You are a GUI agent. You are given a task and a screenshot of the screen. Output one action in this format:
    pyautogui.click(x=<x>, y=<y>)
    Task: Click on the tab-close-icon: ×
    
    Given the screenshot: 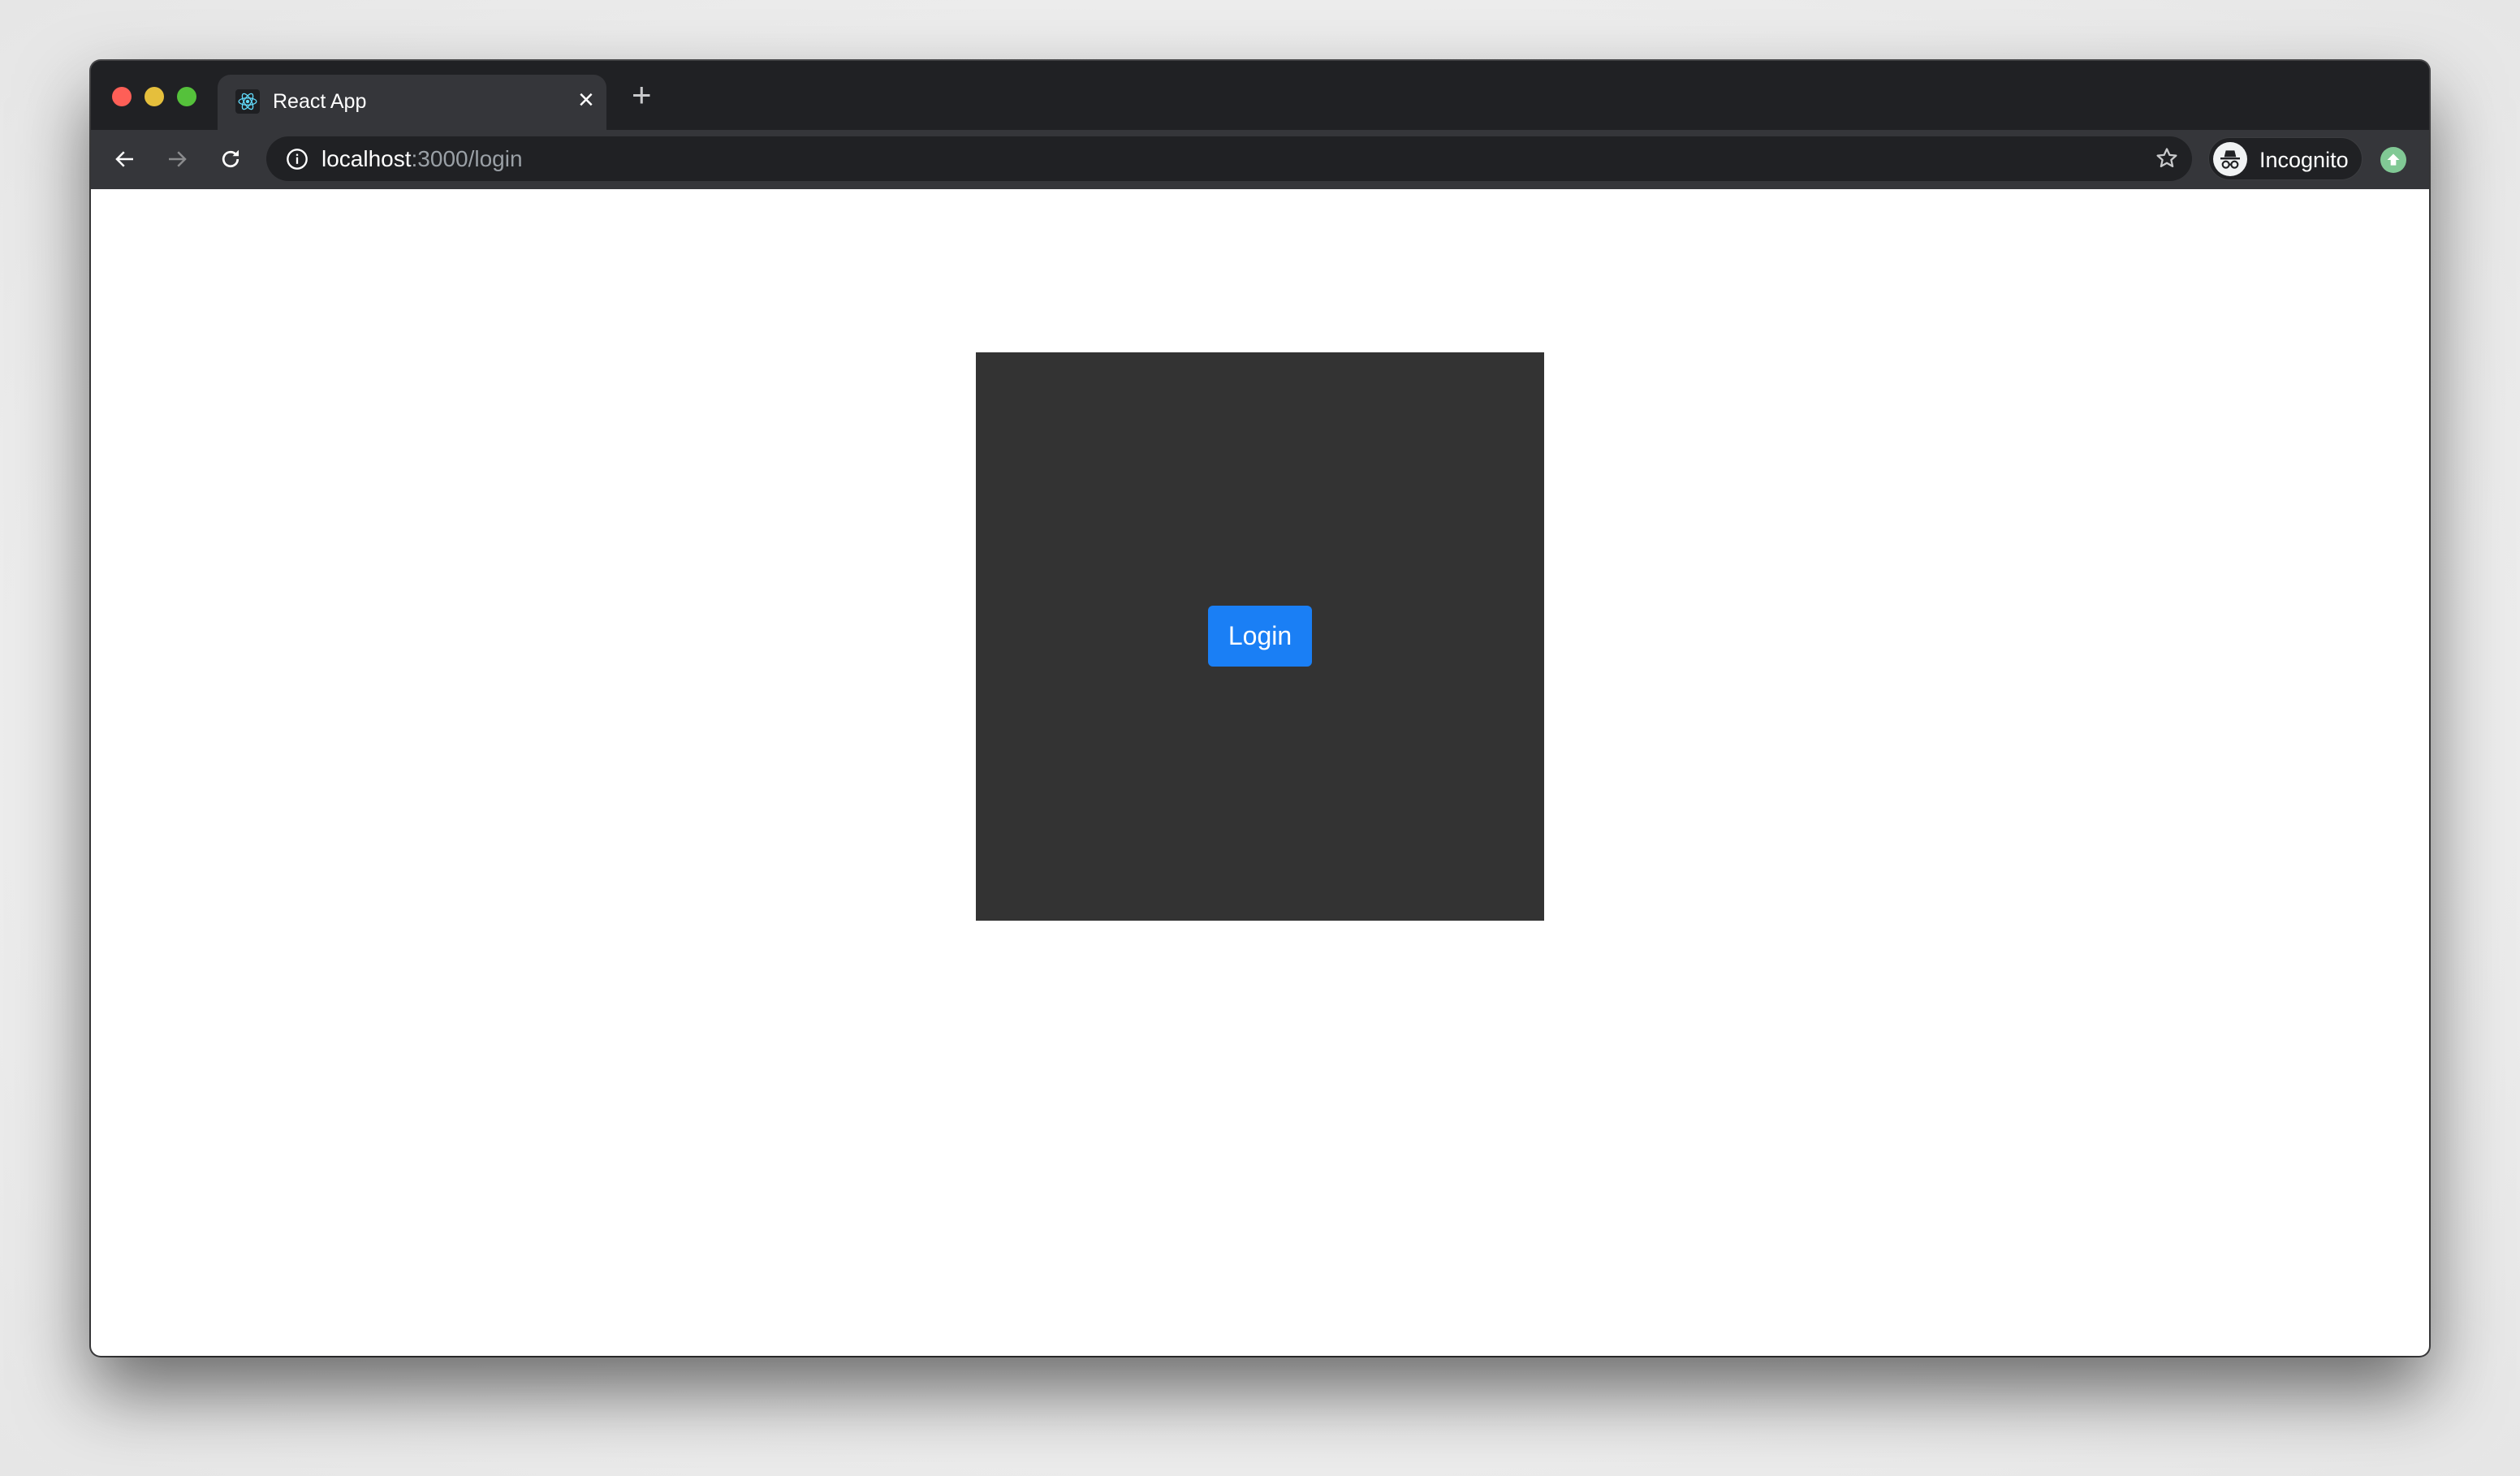 What is the action you would take?
    pyautogui.click(x=586, y=100)
    